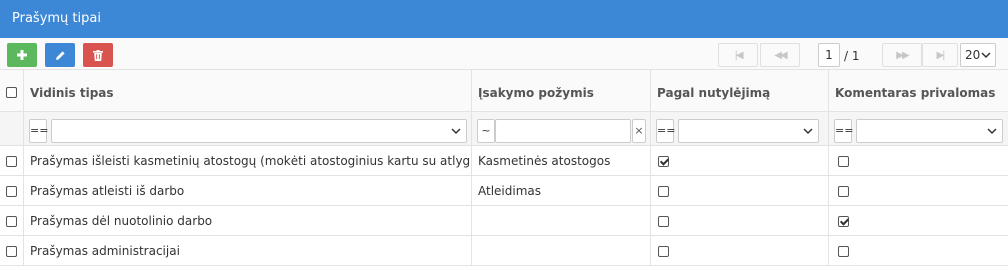 This screenshot has height=270, width=1008. I want to click on column-header-order-flag: Įsakymo požymis, so click(561, 91).